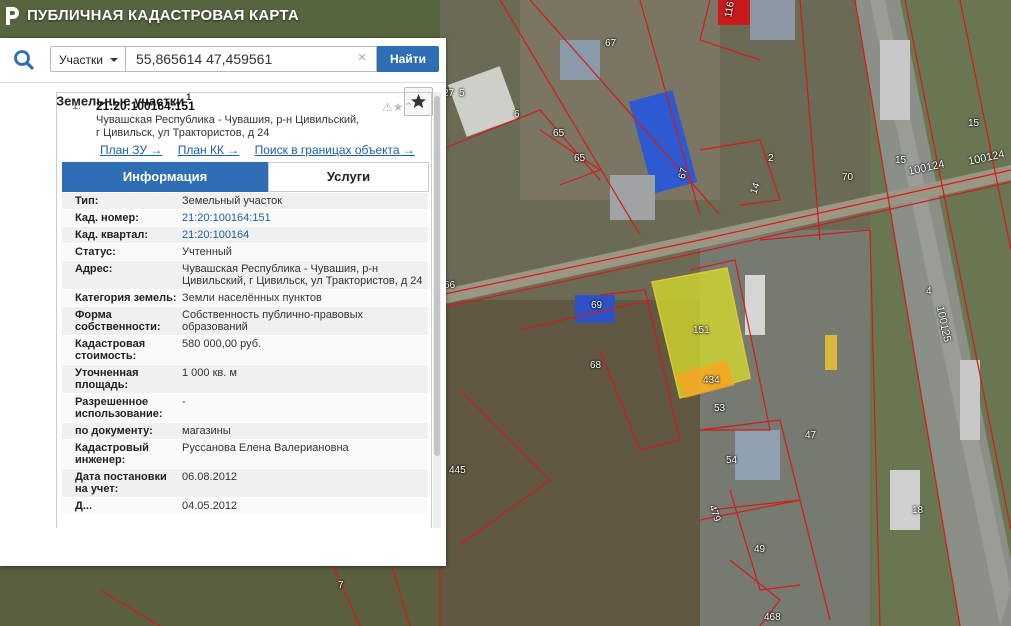 This screenshot has height=626, width=1011. Describe the element at coordinates (112, 454) in the screenshot. I see `info-key: Кадастровый инженер:` at that location.